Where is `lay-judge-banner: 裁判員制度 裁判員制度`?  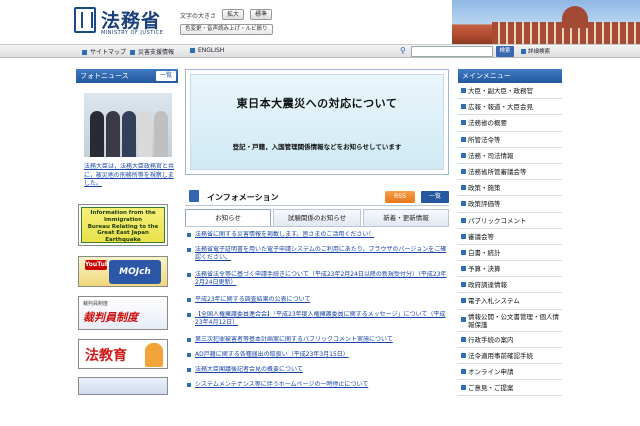 lay-judge-banner: 裁判員制度 裁判員制度 is located at coordinates (123, 313).